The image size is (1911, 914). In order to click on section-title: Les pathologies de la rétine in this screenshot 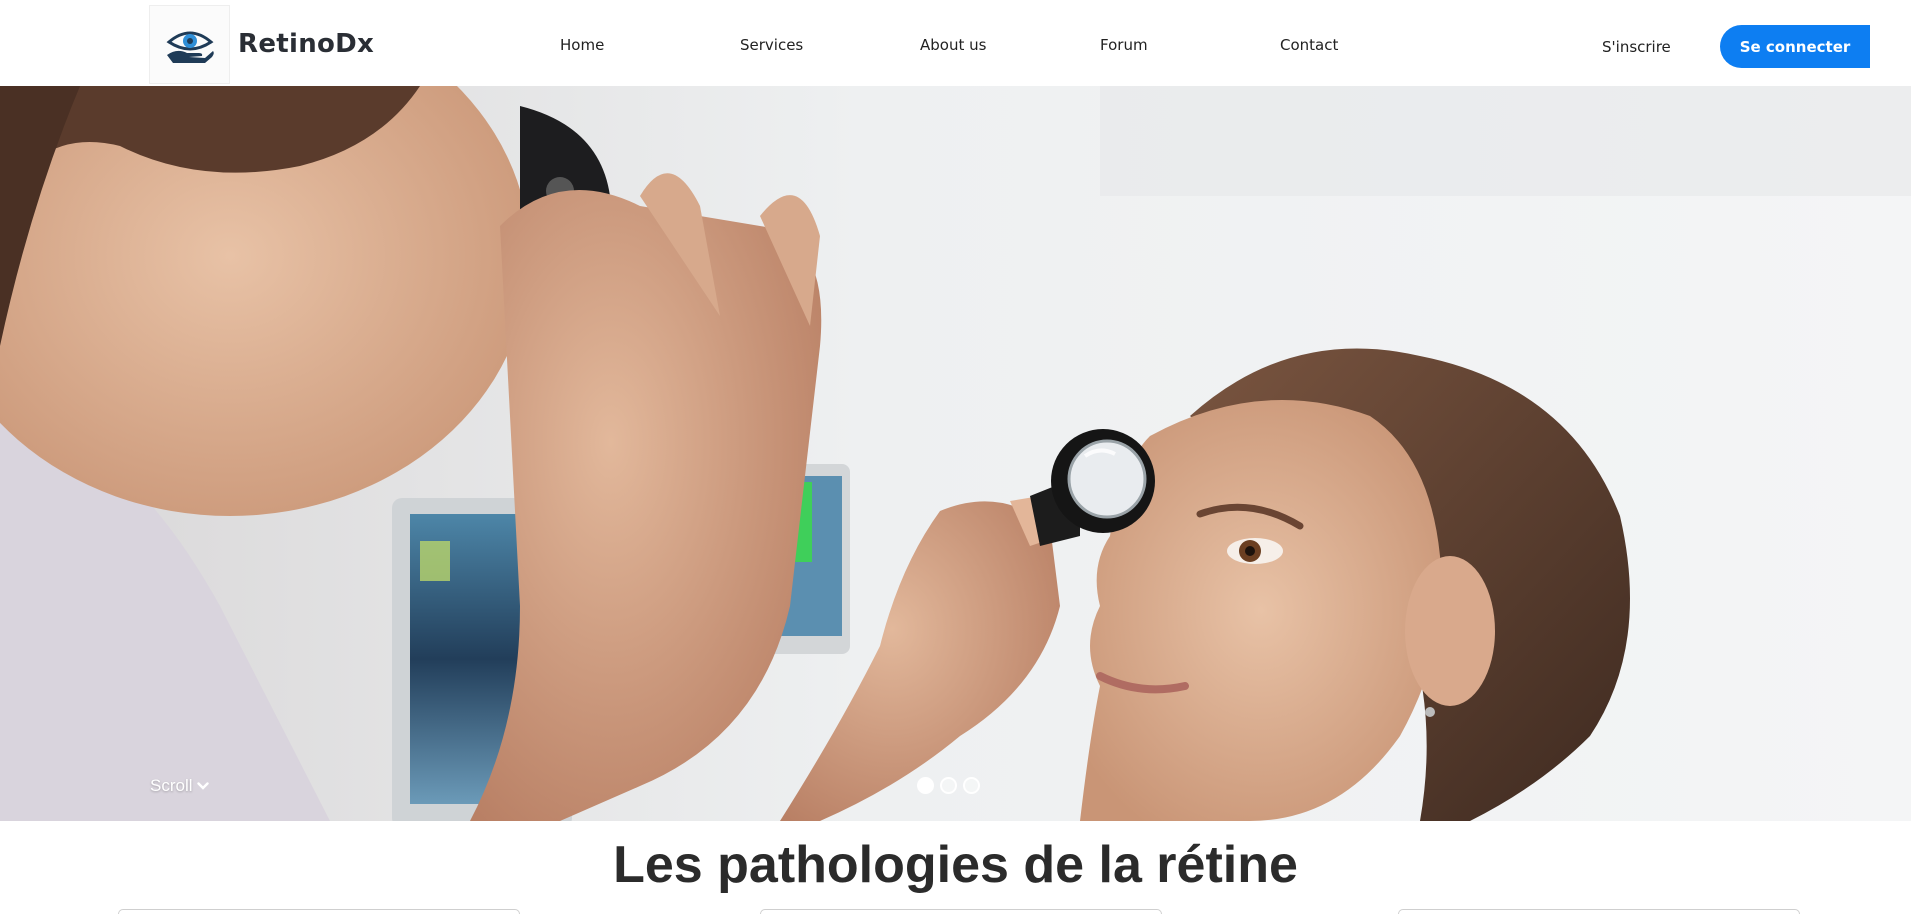, I will do `click(955, 865)`.